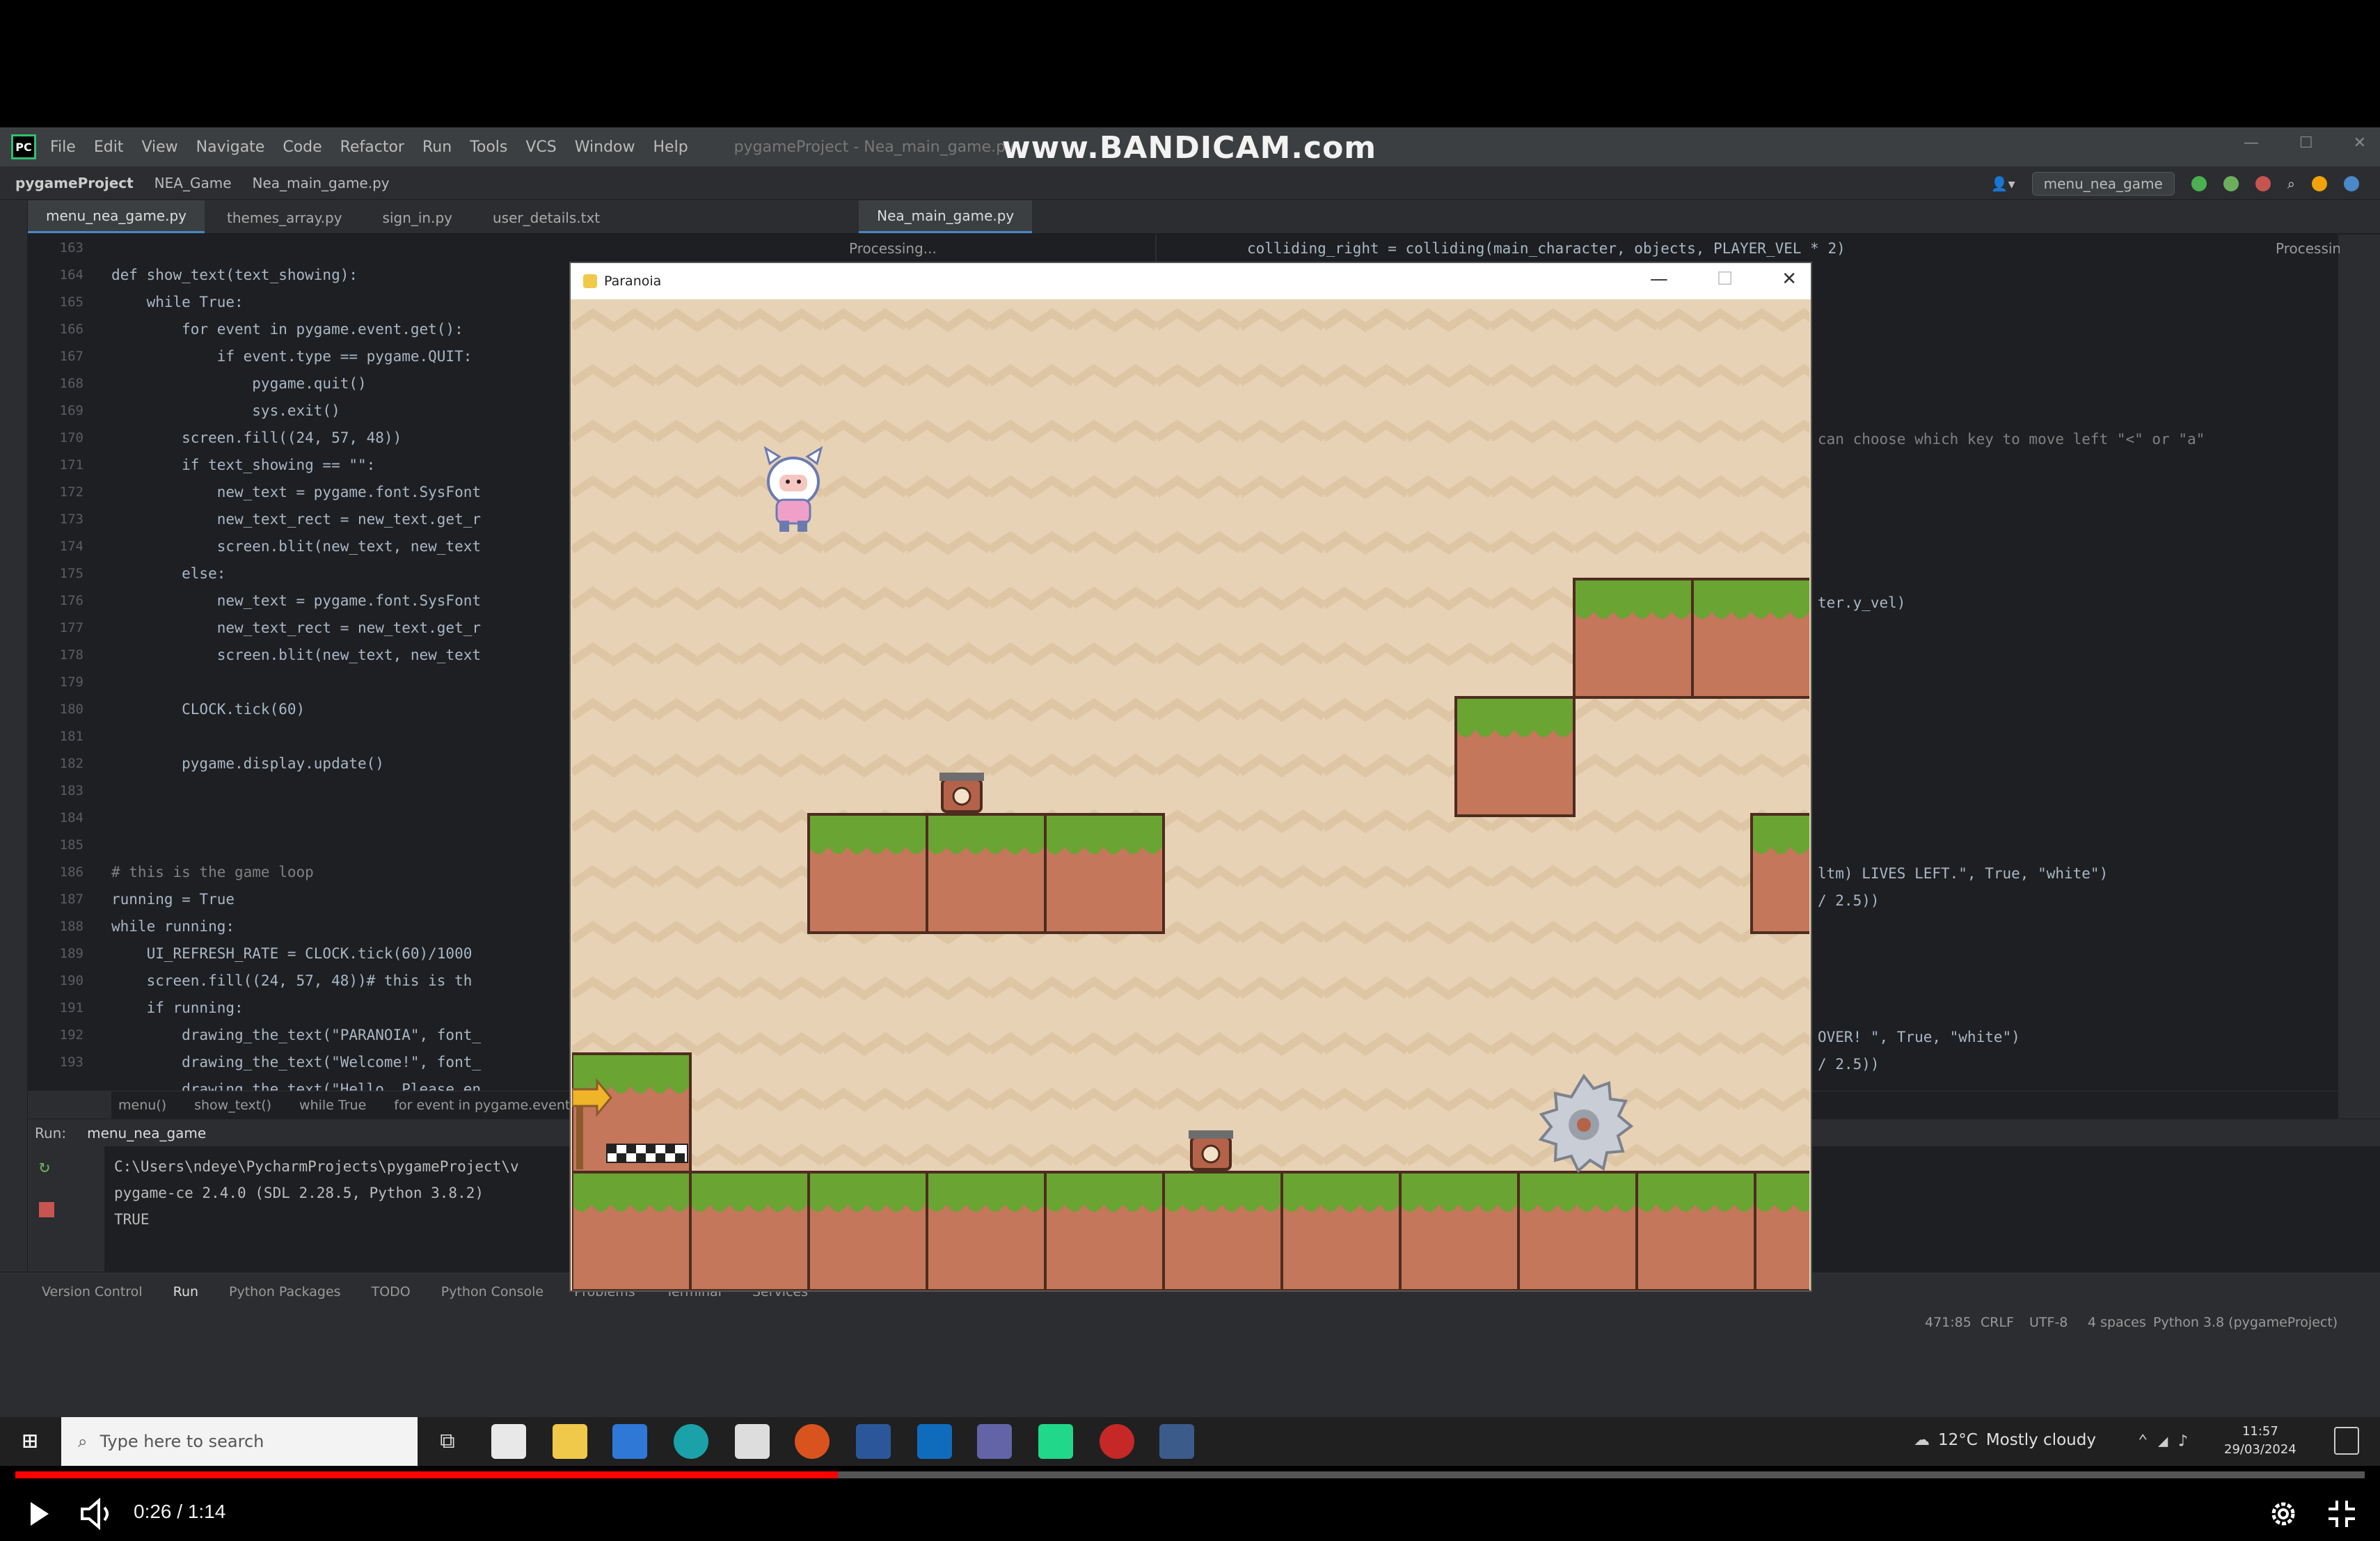  What do you see at coordinates (71, 1035) in the screenshot?
I see `line-number: 192` at bounding box center [71, 1035].